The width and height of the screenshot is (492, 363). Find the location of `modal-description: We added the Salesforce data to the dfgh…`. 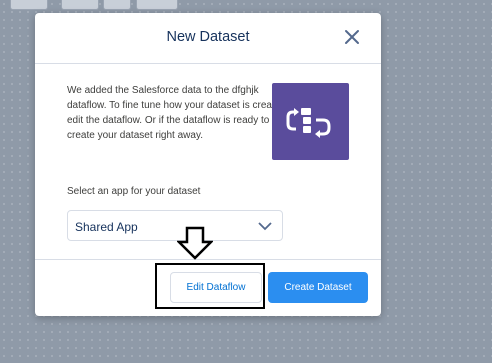

modal-description: We added the Salesforce data to the dfgh… is located at coordinates (178, 113).